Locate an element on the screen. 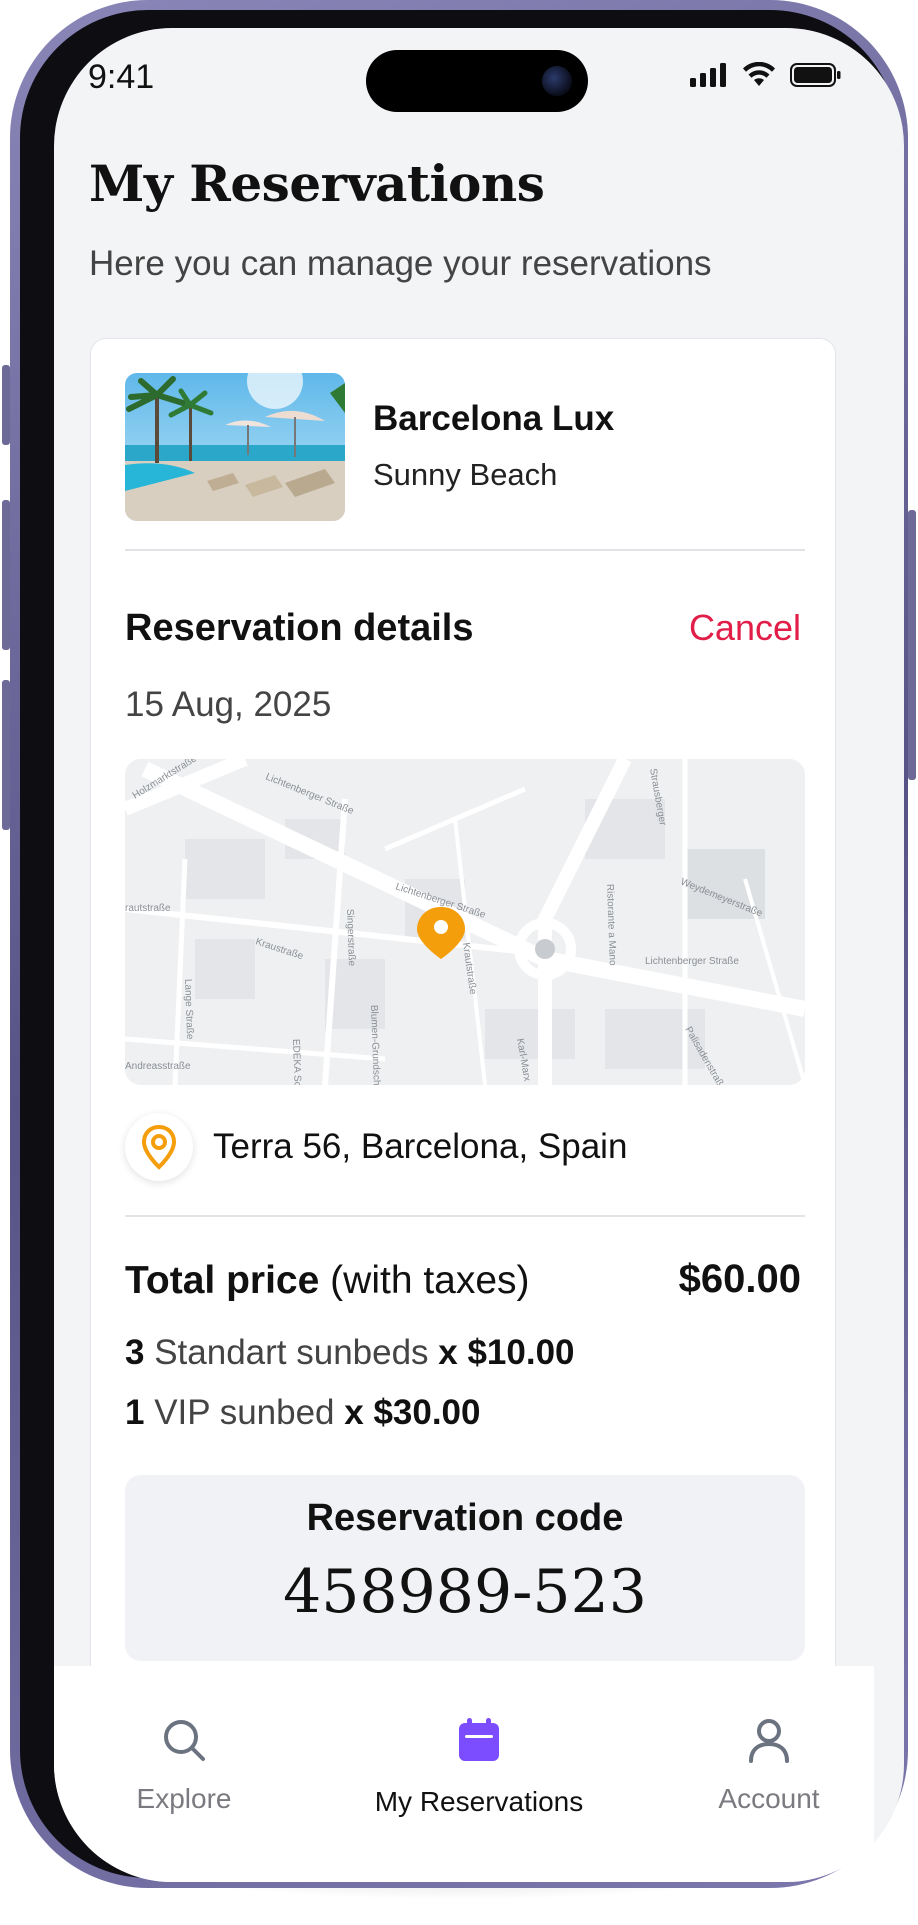  hotel-thumbnail is located at coordinates (235, 447).